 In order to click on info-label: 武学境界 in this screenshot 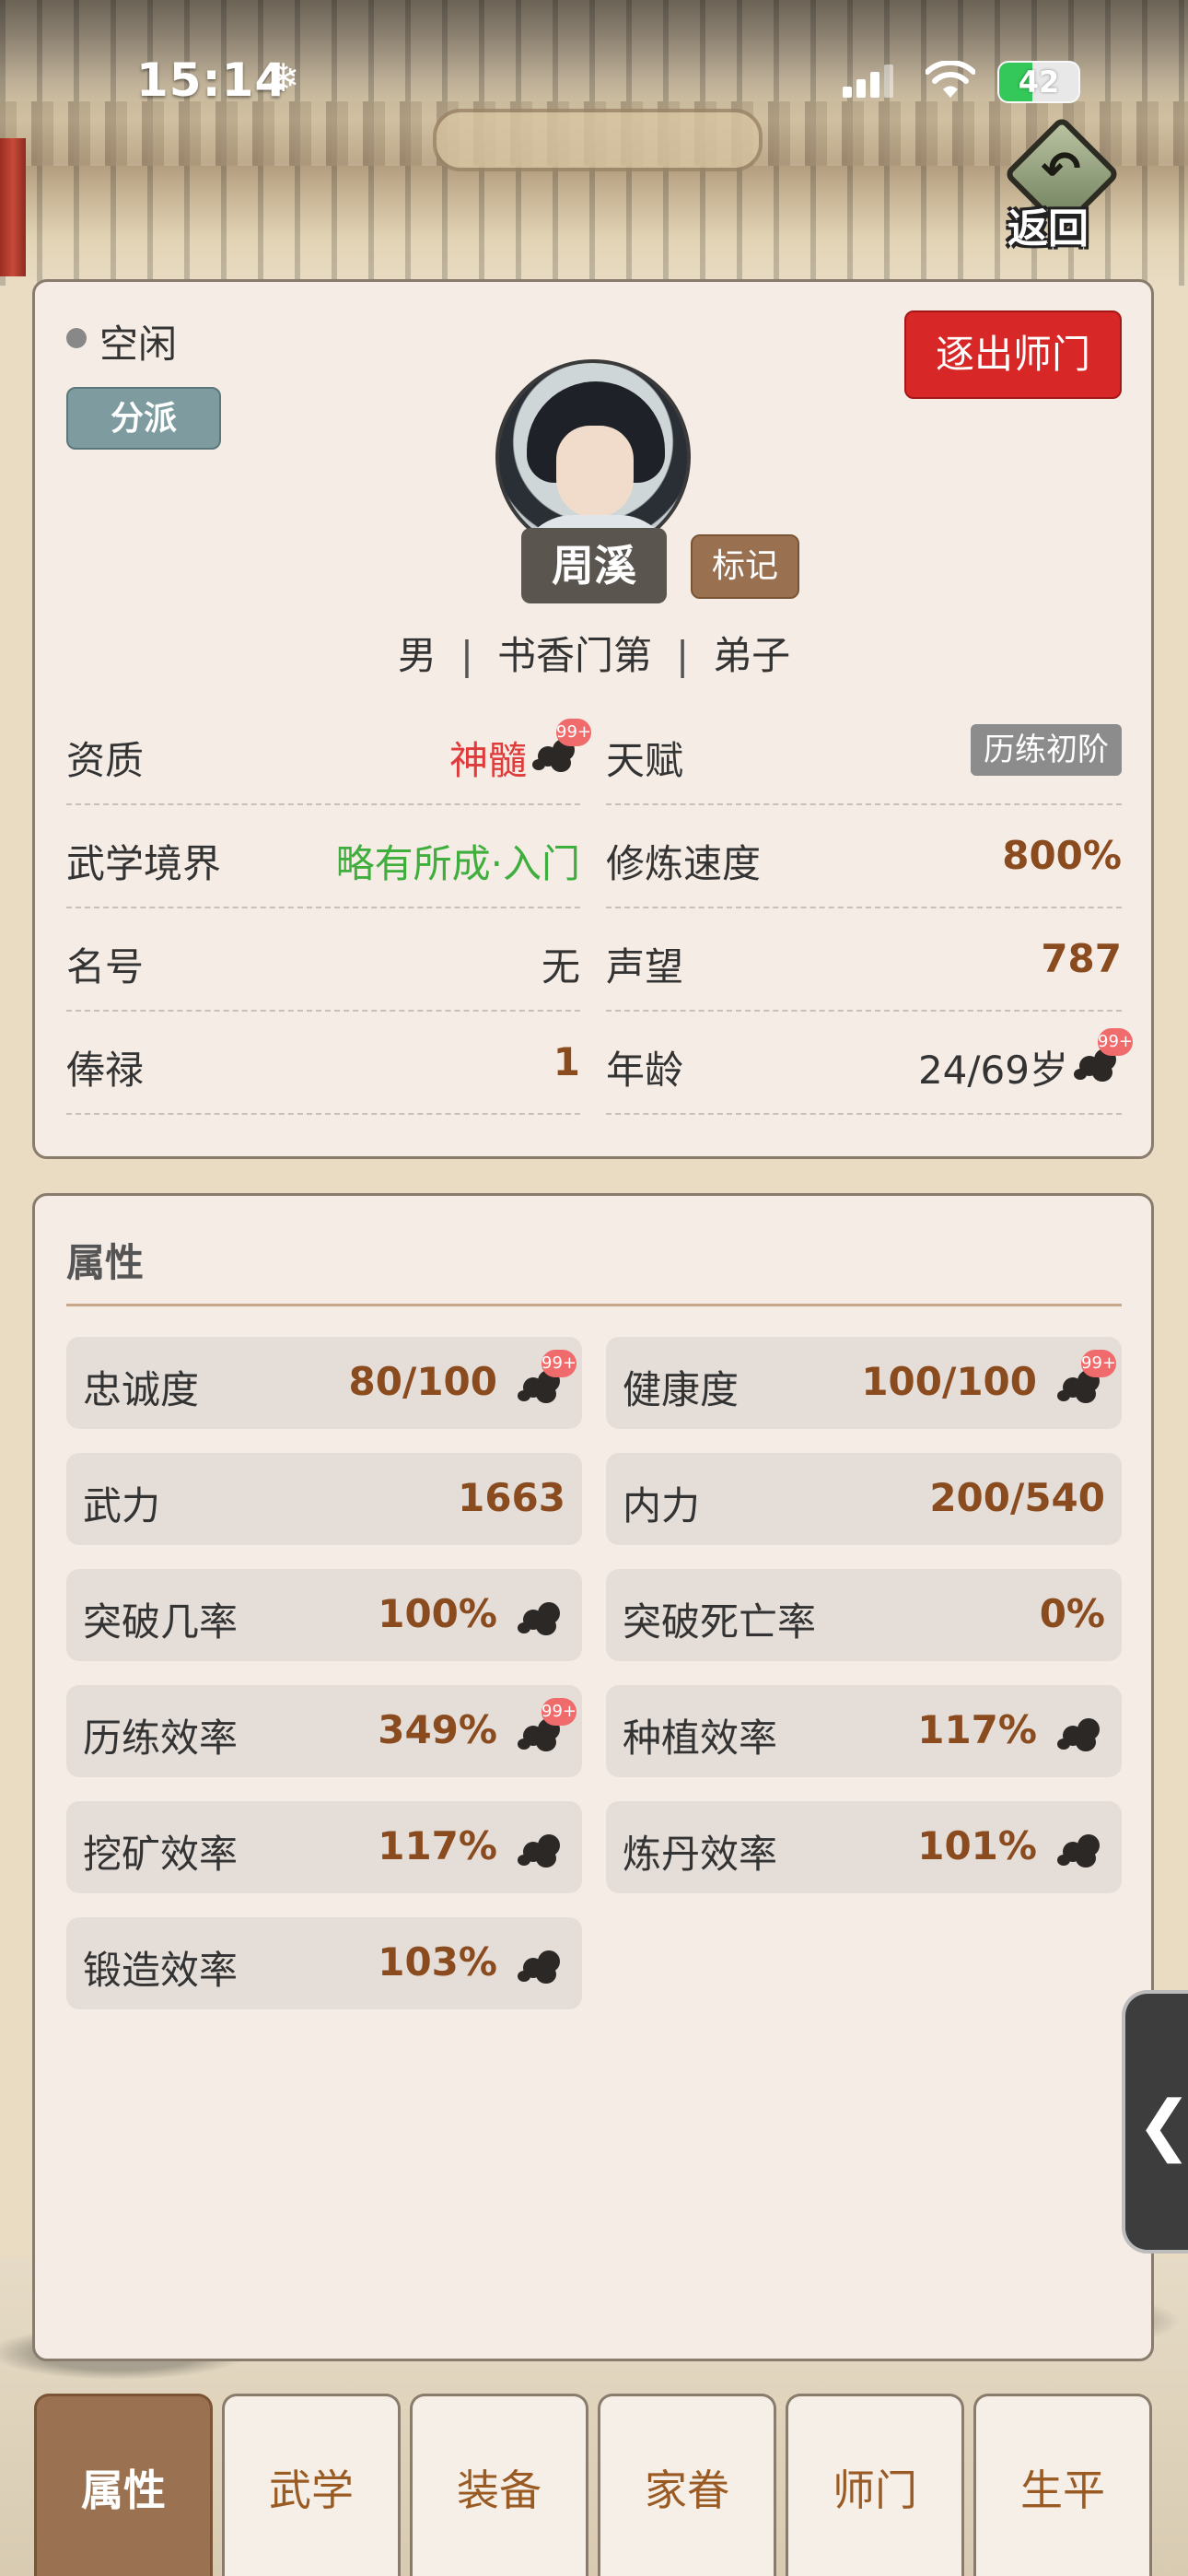, I will do `click(144, 863)`.